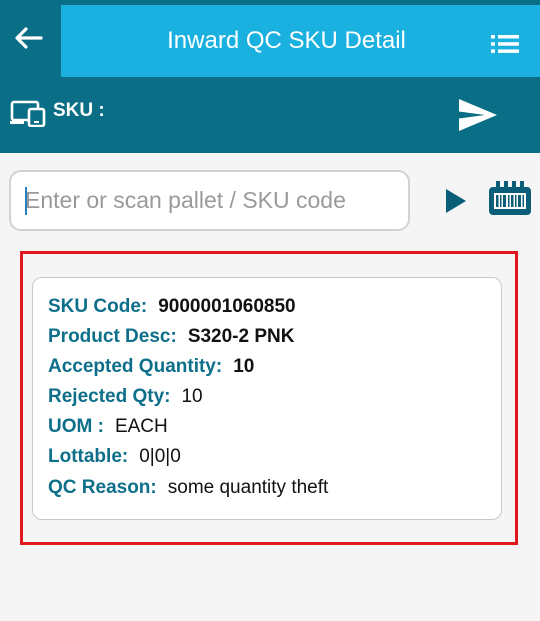 The height and width of the screenshot is (621, 540). I want to click on qc-reason-row: QC Reason: some quantity theft, so click(188, 488).